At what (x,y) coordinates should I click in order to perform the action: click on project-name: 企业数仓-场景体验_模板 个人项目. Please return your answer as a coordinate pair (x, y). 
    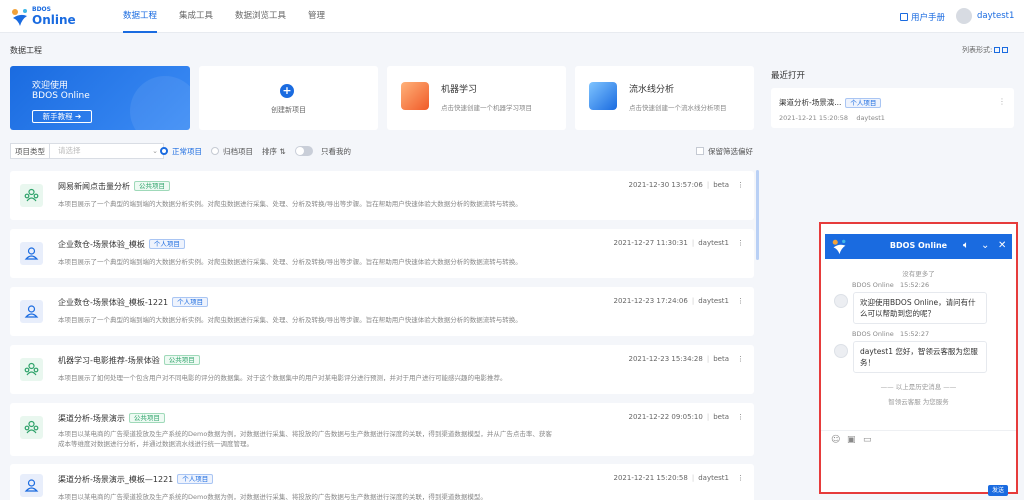
    Looking at the image, I should click on (121, 244).